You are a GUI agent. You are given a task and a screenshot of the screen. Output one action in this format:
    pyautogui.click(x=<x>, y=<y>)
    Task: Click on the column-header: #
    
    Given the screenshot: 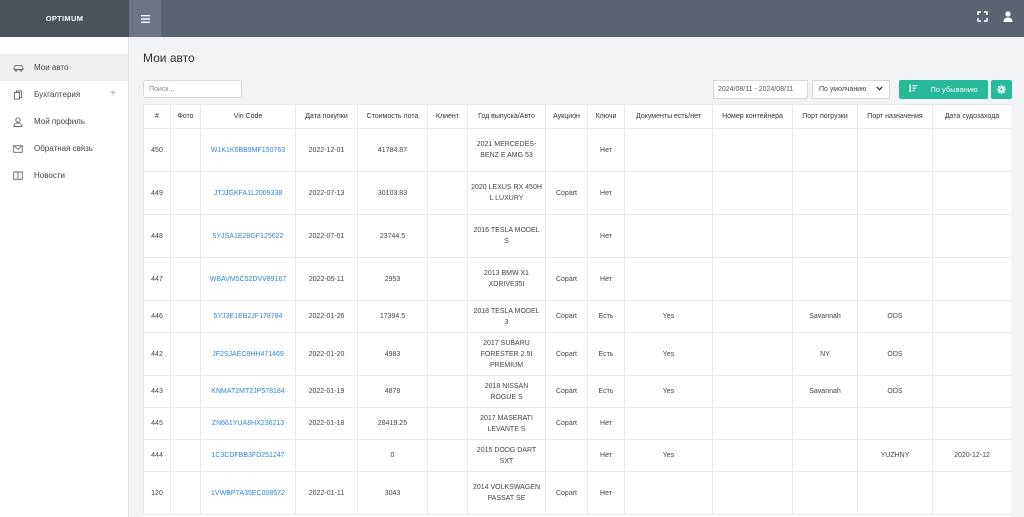 What is the action you would take?
    pyautogui.click(x=157, y=116)
    